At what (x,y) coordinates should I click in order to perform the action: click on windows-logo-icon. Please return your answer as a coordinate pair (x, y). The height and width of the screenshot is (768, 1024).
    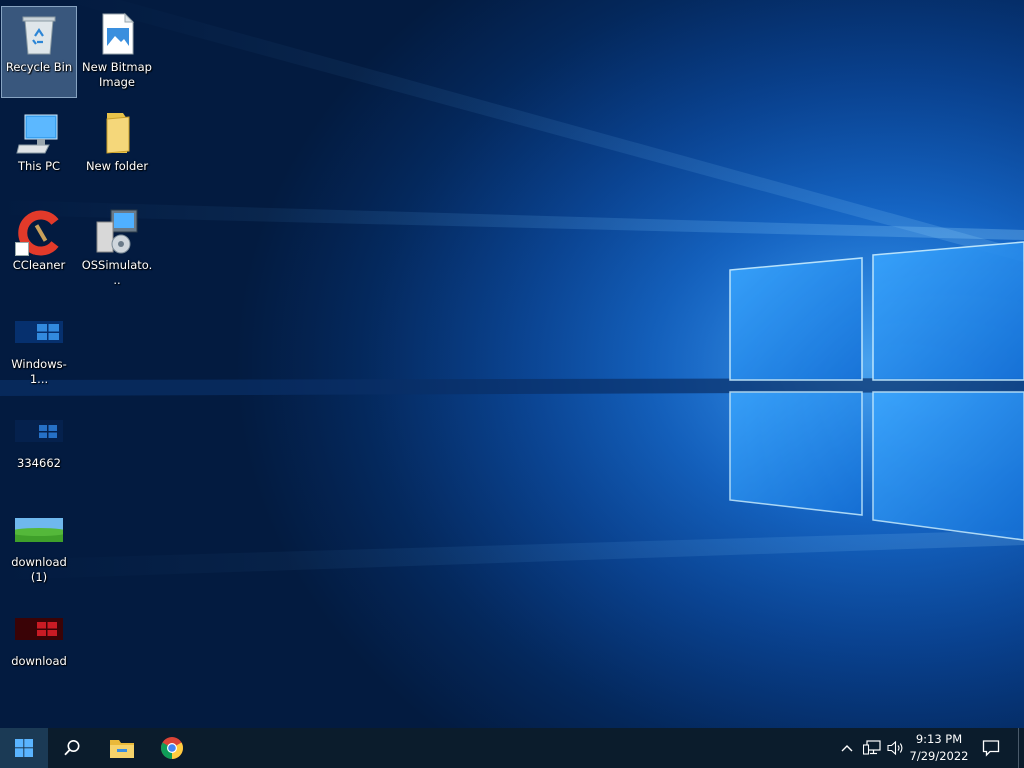
    Looking at the image, I should click on (24, 748).